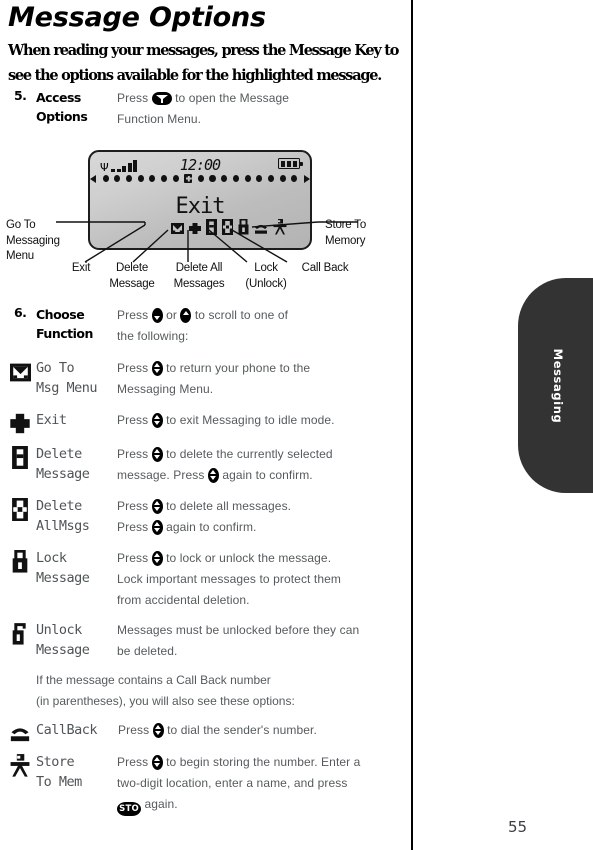  What do you see at coordinates (290, 163) in the screenshot?
I see `battery-full-icon` at bounding box center [290, 163].